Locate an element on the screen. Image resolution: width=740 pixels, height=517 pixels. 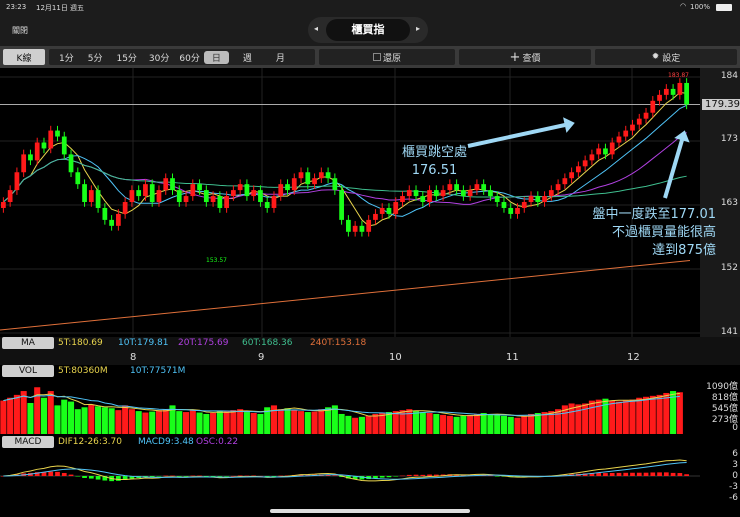
vol-legend: VOL 5T:80360M 10T:77571M is located at coordinates (370, 372).